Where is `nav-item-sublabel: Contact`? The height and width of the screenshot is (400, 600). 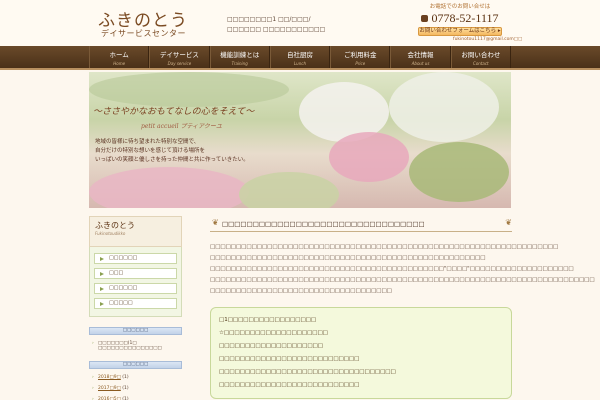 nav-item-sublabel: Contact is located at coordinates (481, 63).